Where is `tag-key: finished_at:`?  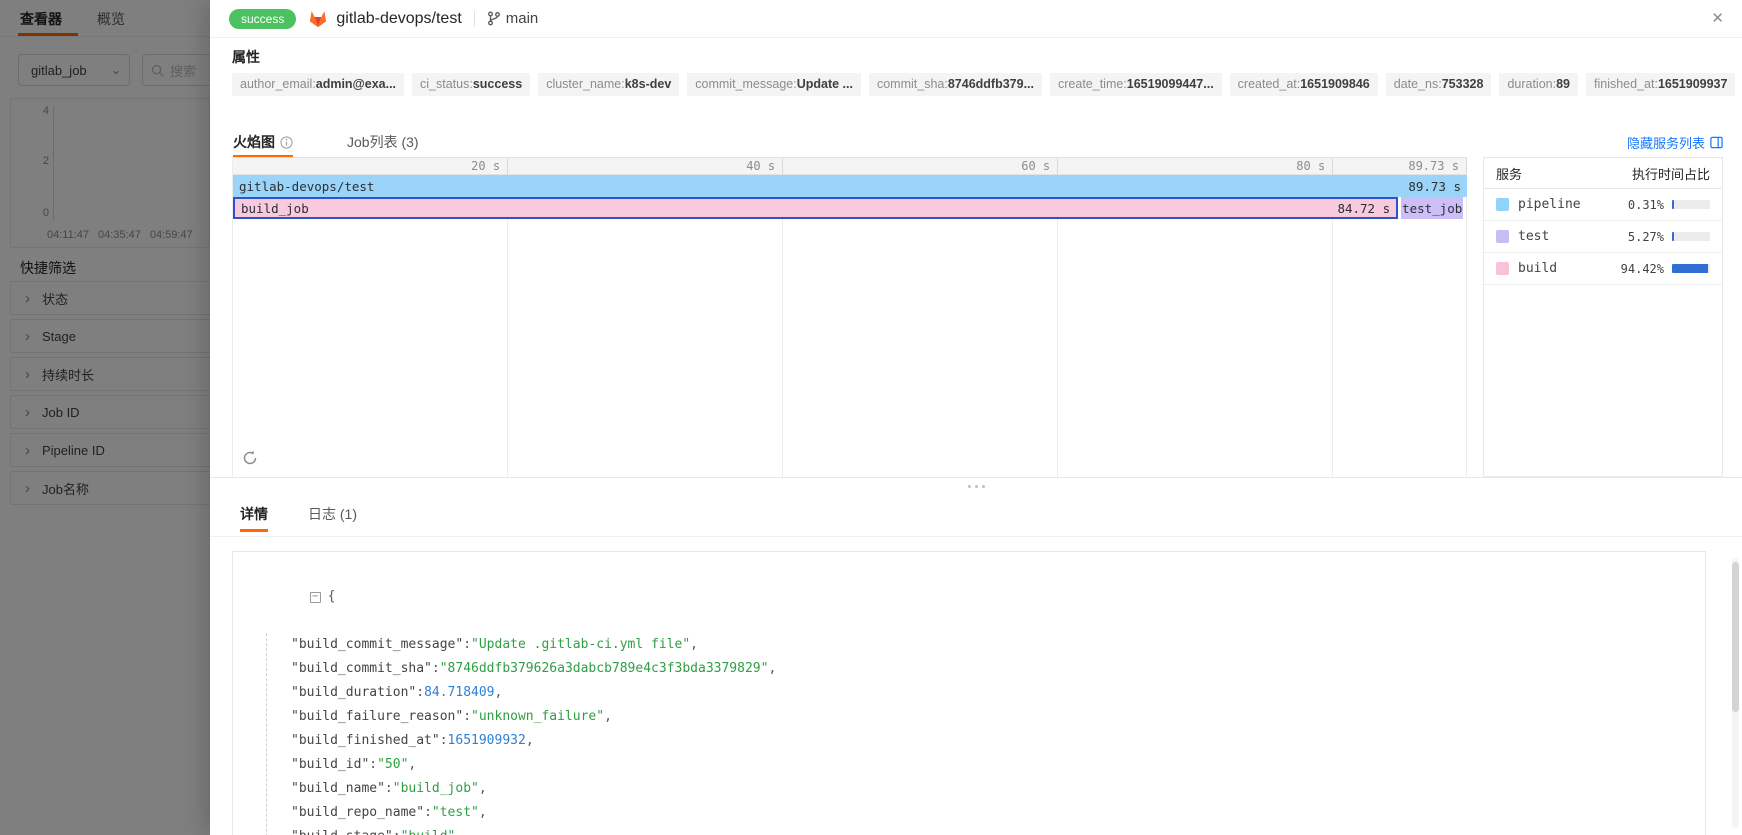
tag-key: finished_at: is located at coordinates (1626, 84).